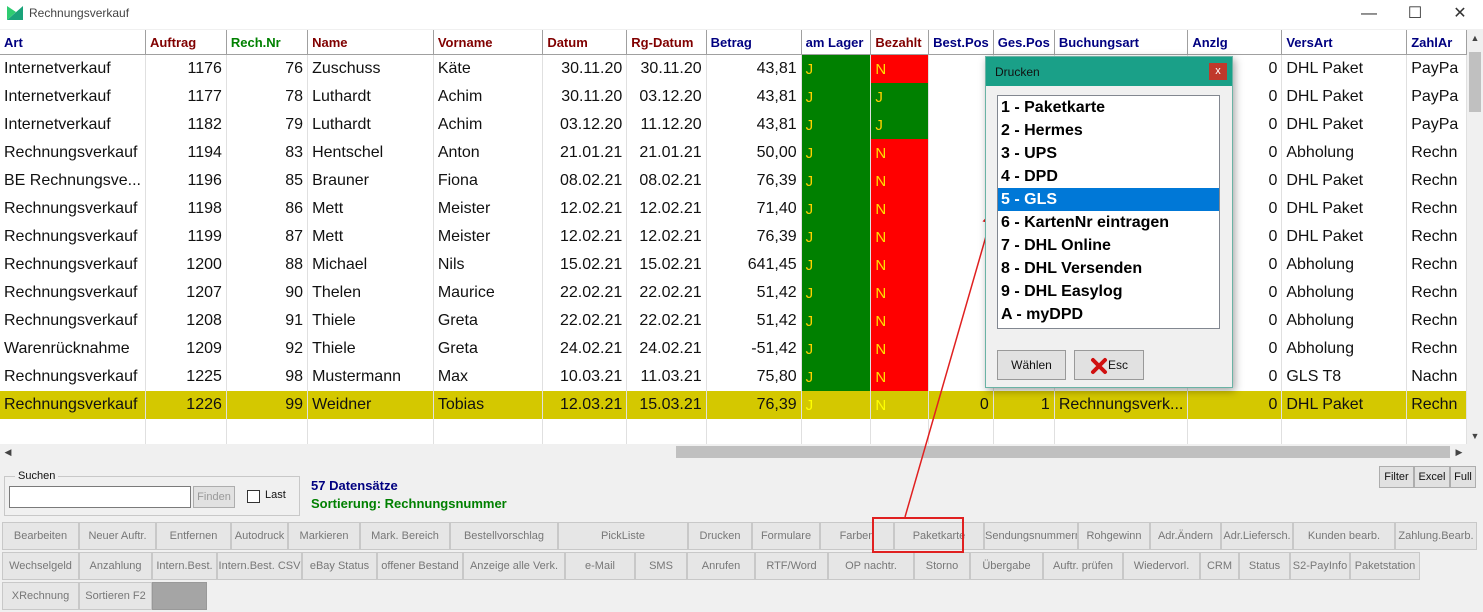 The image size is (1483, 612). Describe the element at coordinates (267, 42) in the screenshot. I see `column-header: Rech.Nr` at that location.